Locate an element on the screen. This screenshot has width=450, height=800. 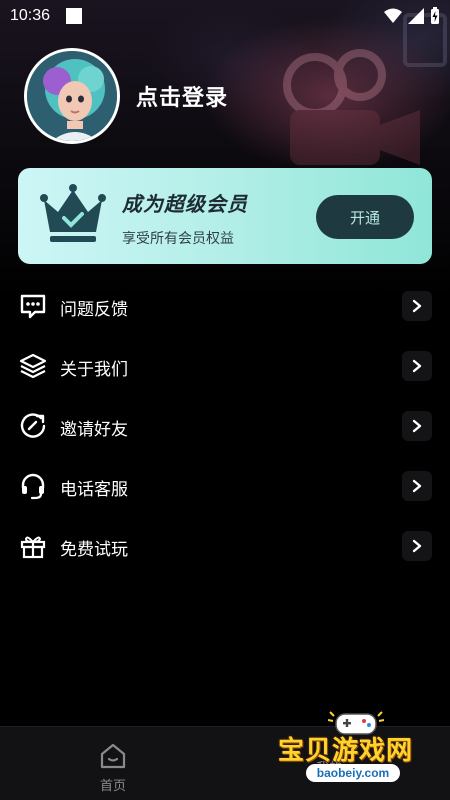
menu-item-feedback: 问题反馈 is located at coordinates (225, 306).